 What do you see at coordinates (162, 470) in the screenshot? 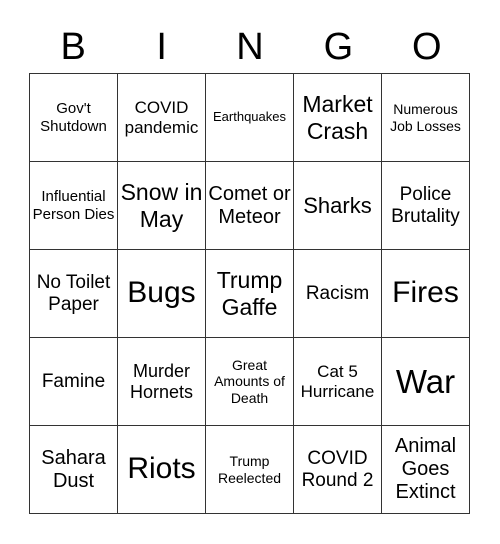
I see `bingo-cell: Riots` at bounding box center [162, 470].